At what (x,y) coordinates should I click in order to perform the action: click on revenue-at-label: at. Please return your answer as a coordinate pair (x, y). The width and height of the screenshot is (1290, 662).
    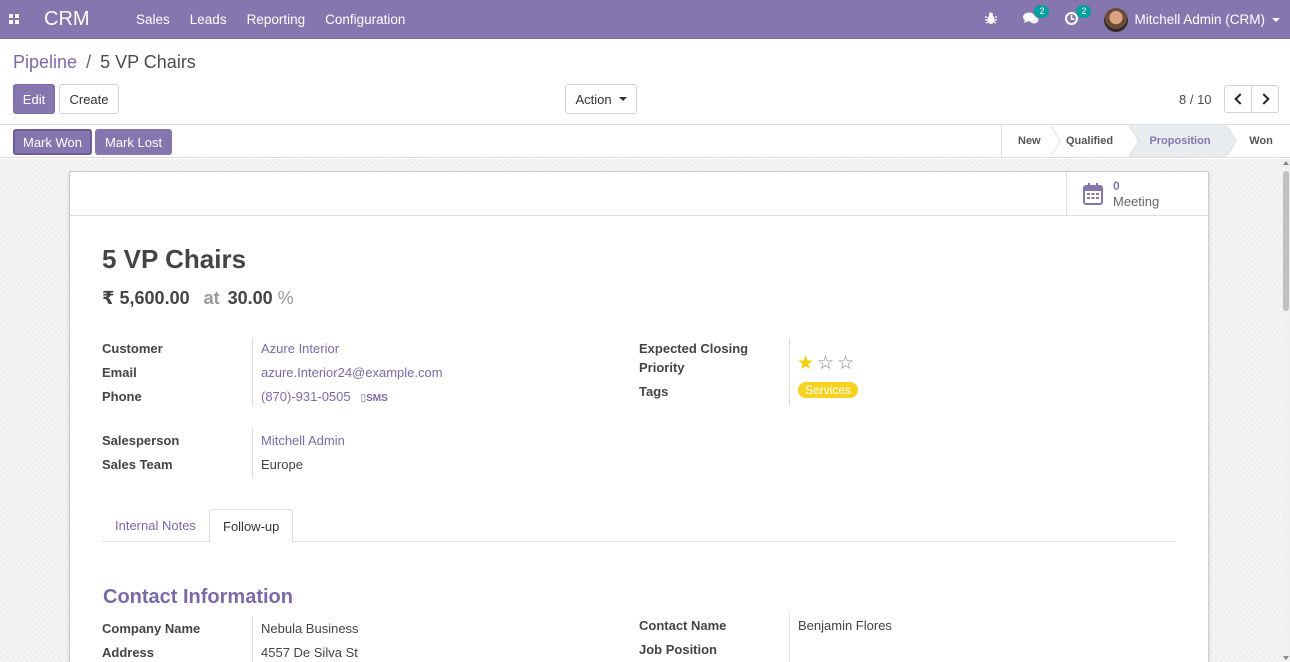
    Looking at the image, I should click on (211, 298).